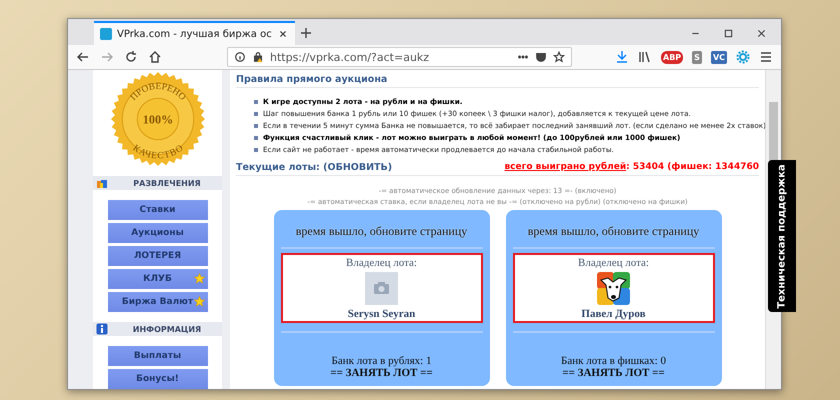 Image resolution: width=840 pixels, height=400 pixels. What do you see at coordinates (613, 361) in the screenshot?
I see `lot-bank: Банк лота в фишках: 0` at bounding box center [613, 361].